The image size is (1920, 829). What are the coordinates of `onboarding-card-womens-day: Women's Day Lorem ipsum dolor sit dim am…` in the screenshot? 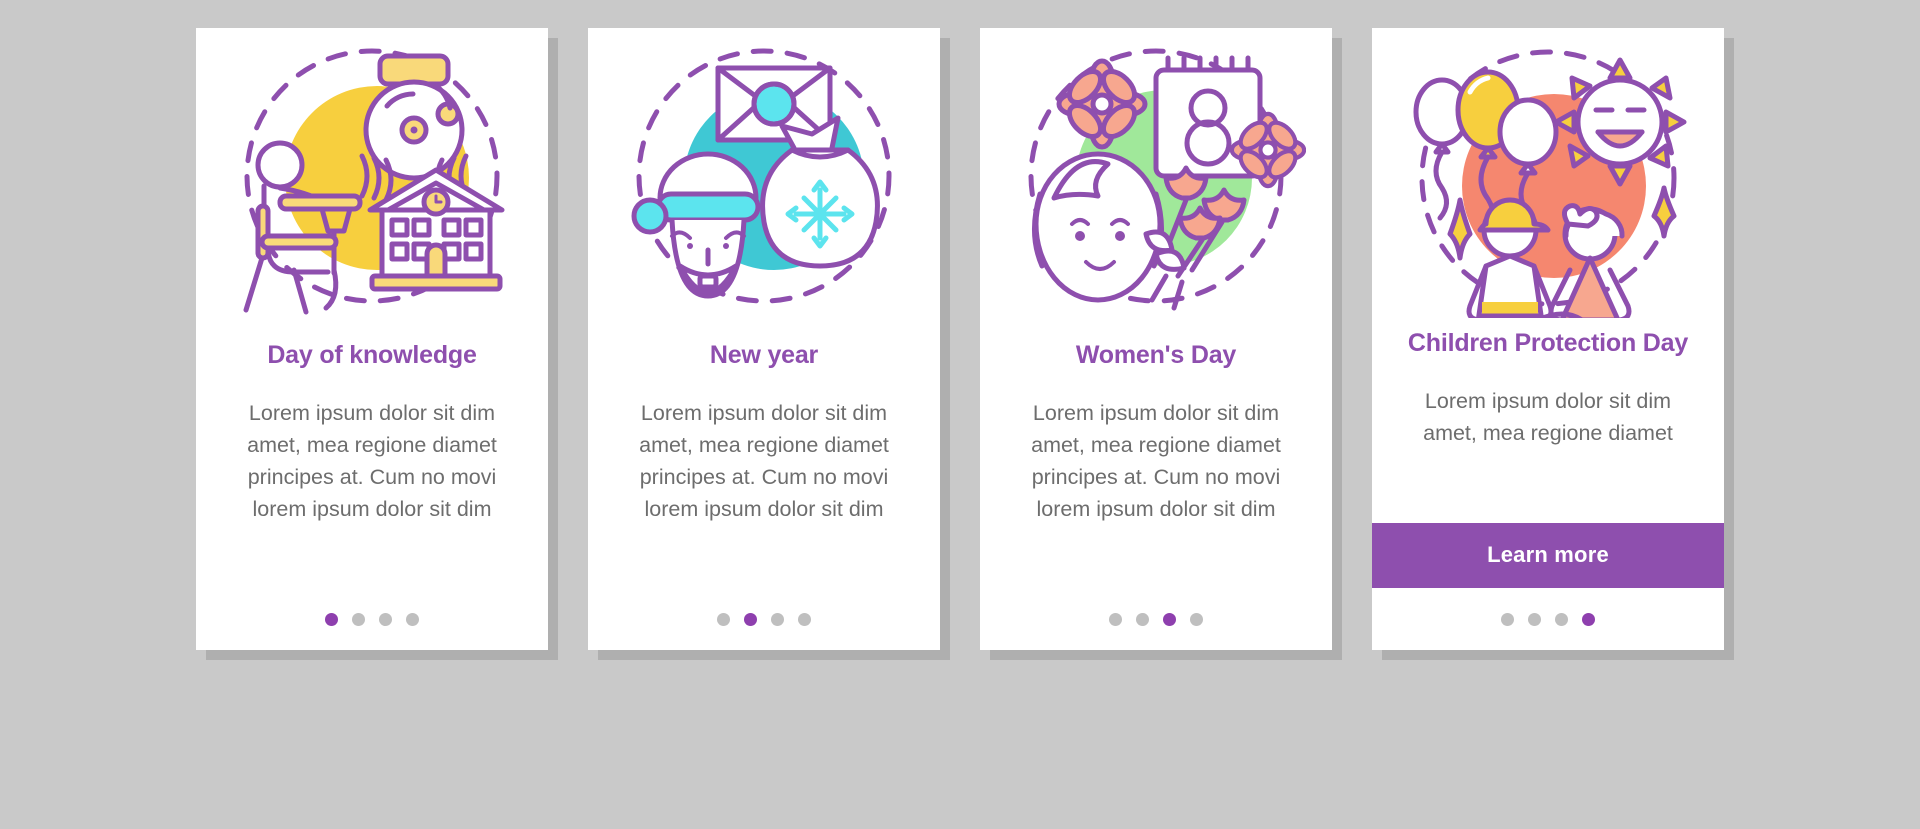 It's located at (1156, 339).